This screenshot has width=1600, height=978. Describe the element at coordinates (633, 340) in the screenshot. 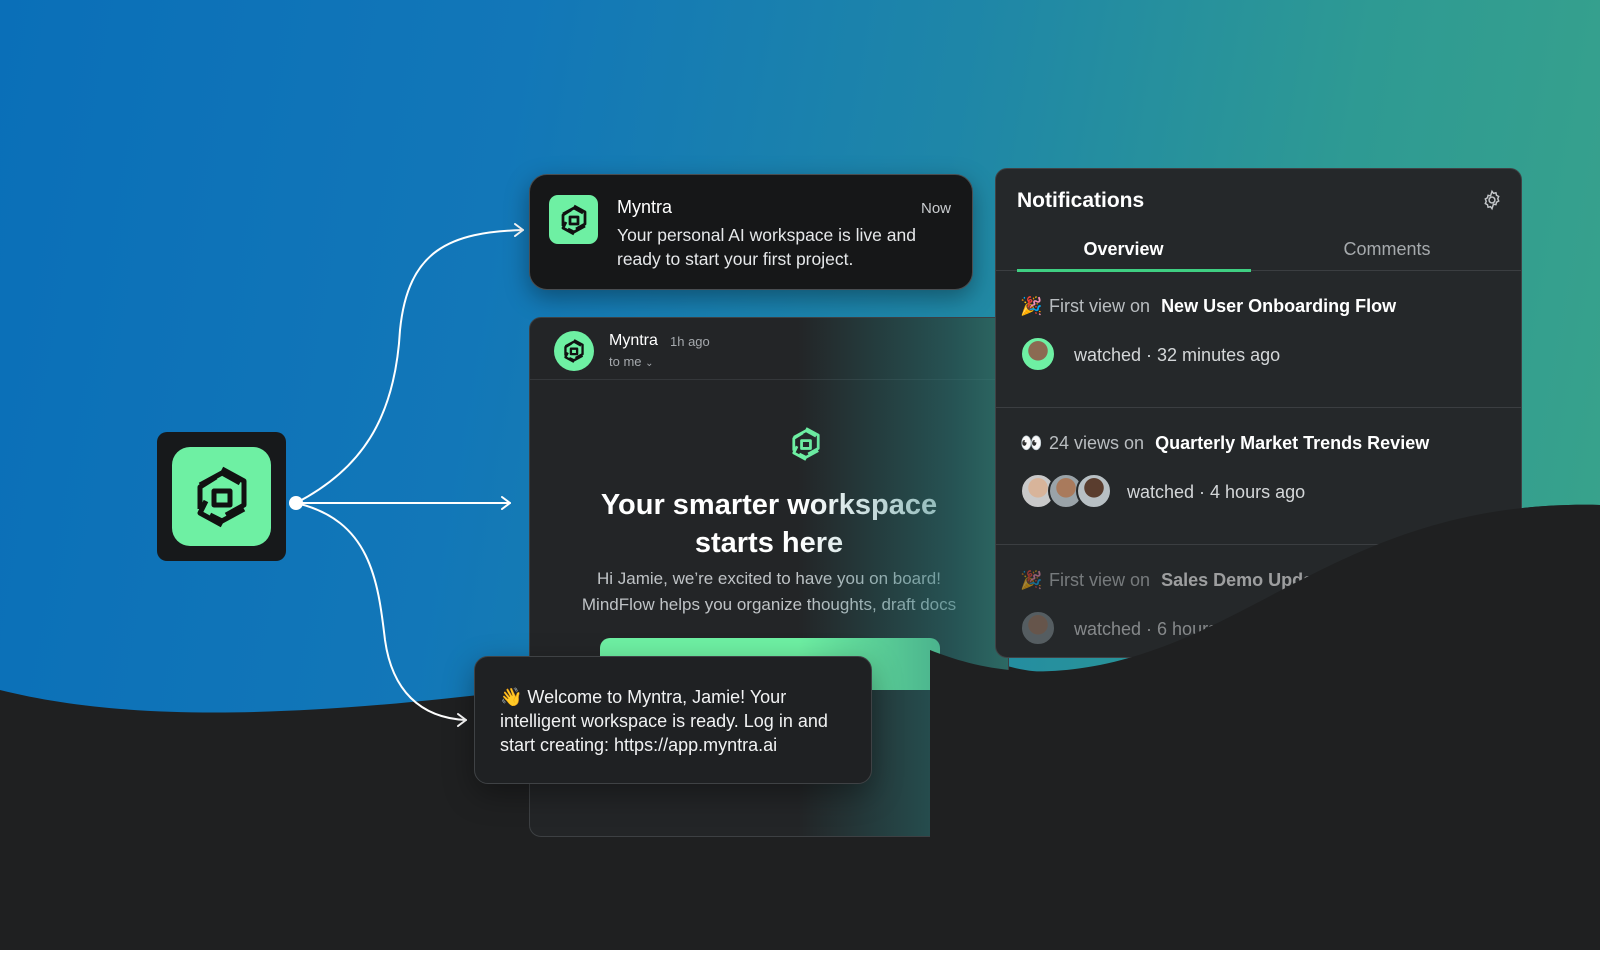

I see `email-sender: Myntra` at that location.